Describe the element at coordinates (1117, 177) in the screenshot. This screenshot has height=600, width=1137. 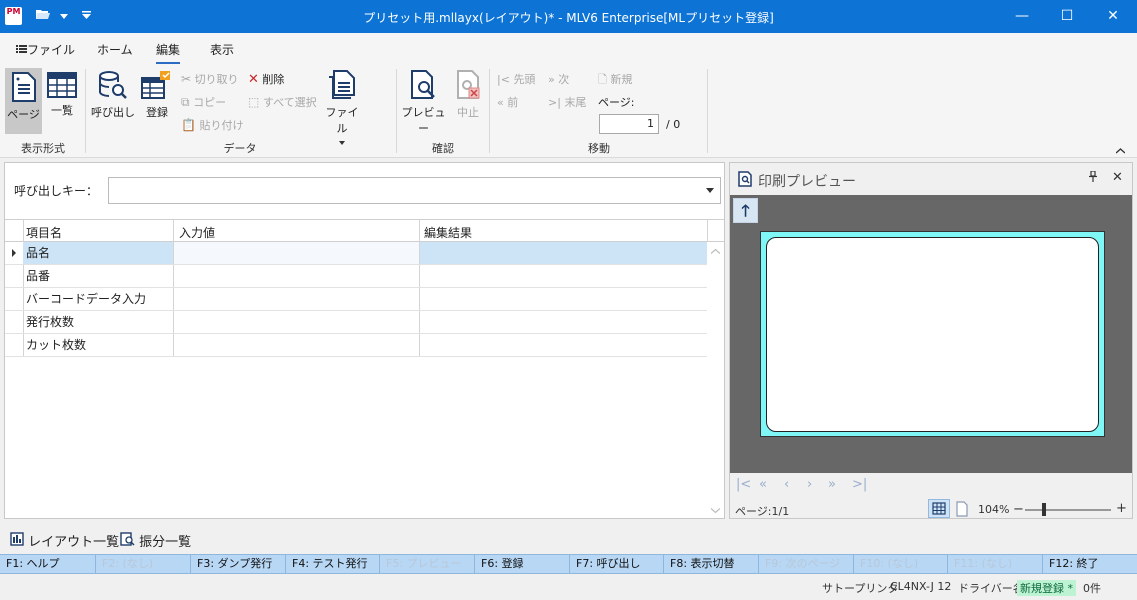
I see `preview-close-button: ✕` at that location.